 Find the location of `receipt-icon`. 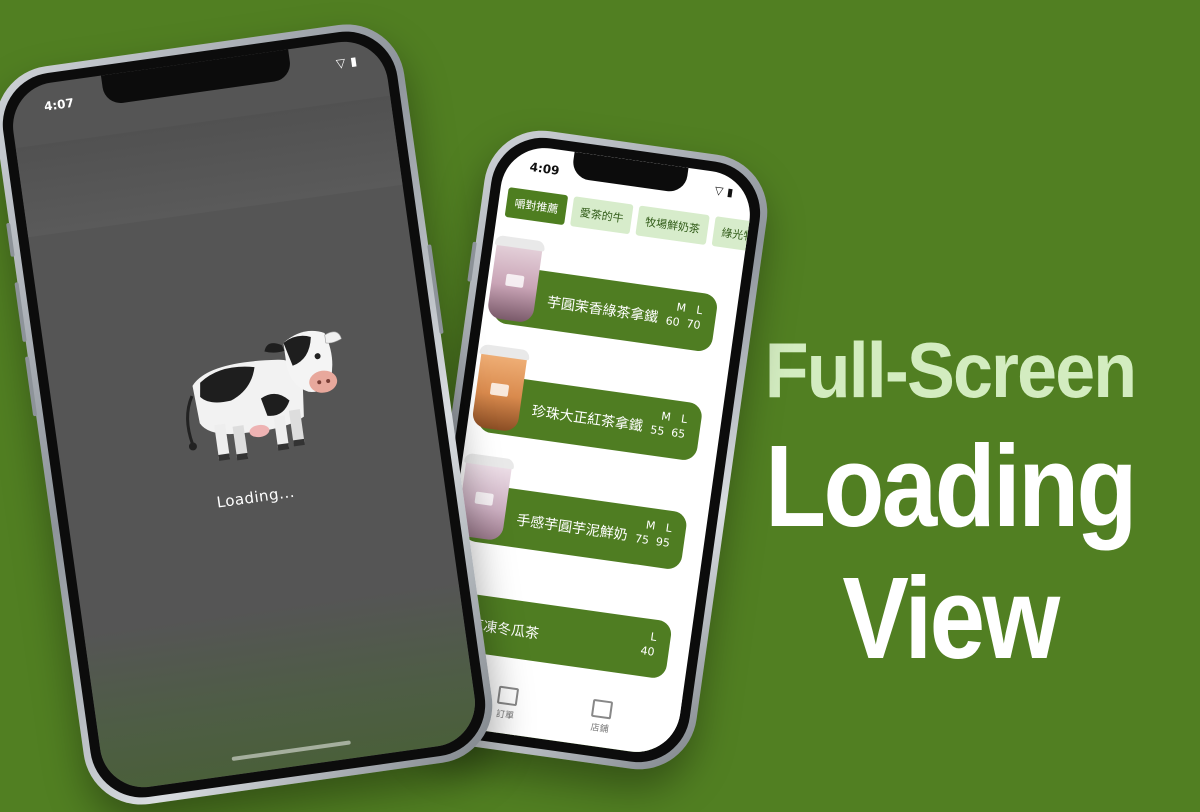

receipt-icon is located at coordinates (507, 696).